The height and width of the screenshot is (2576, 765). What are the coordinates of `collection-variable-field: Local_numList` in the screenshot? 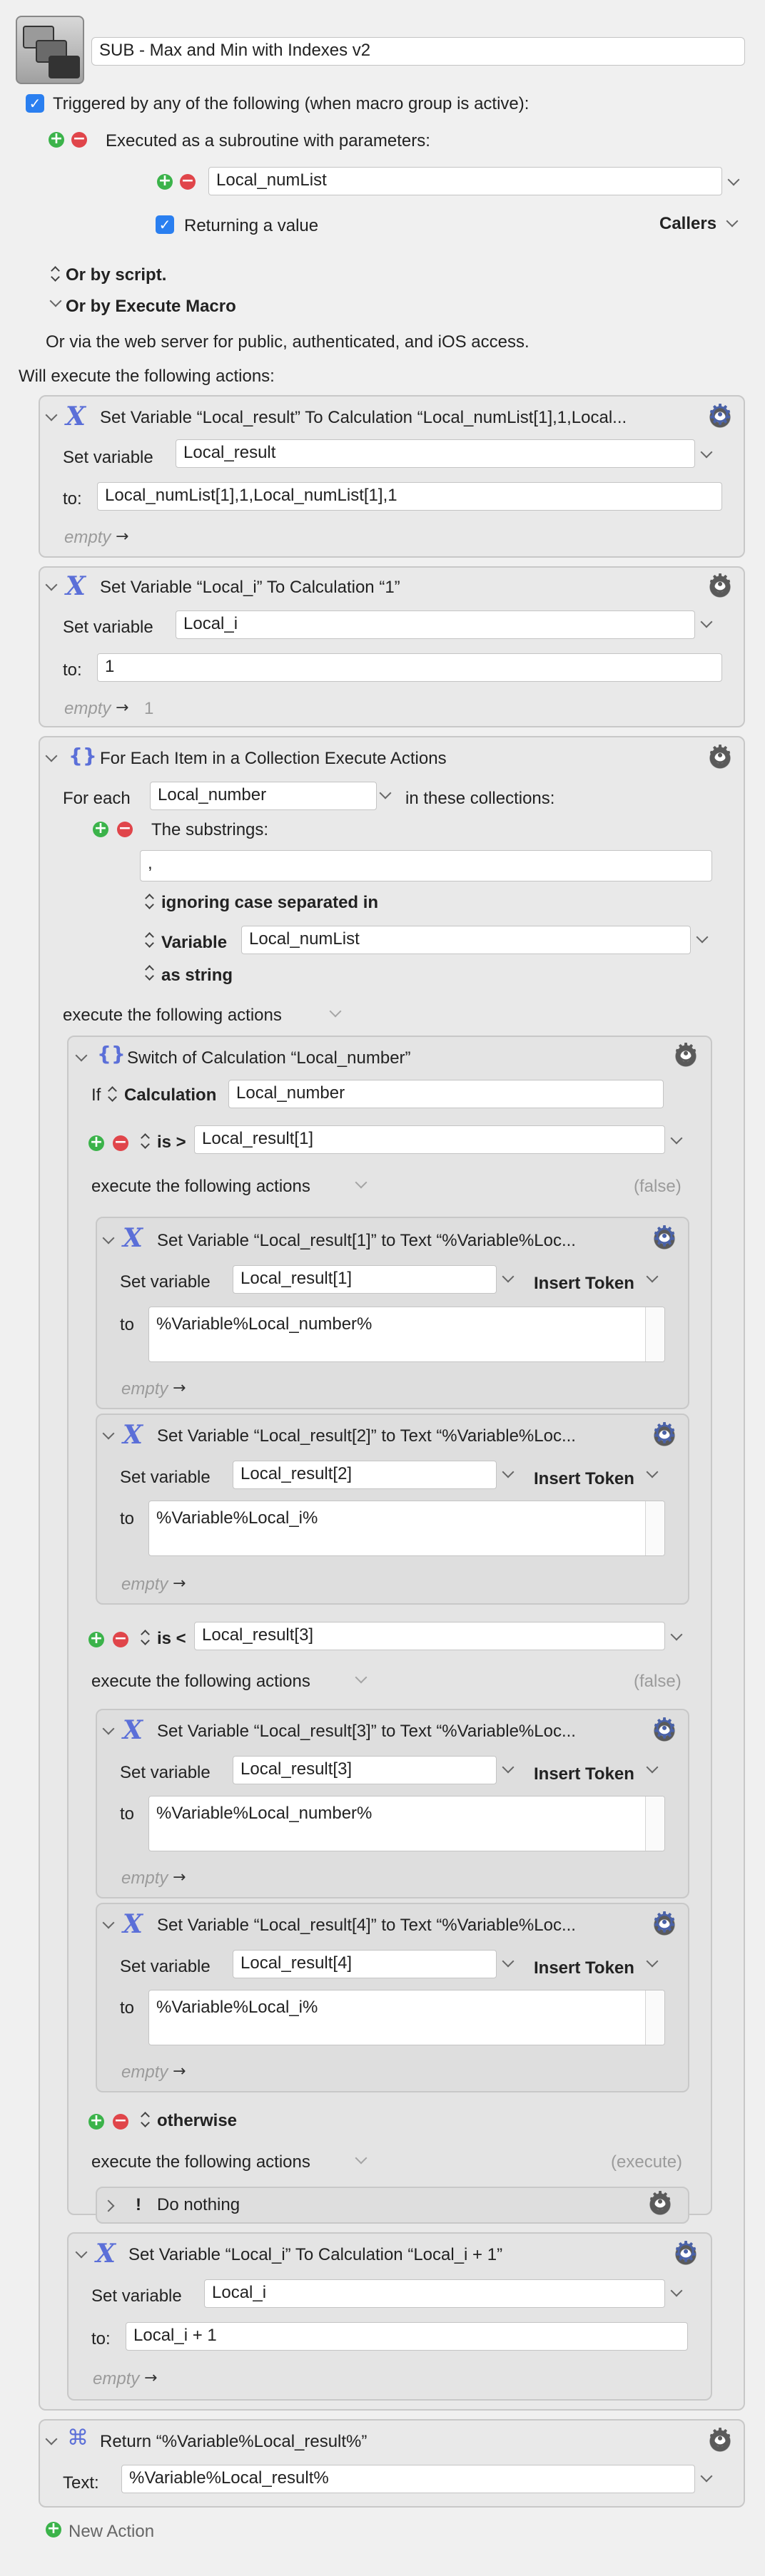 It's located at (466, 940).